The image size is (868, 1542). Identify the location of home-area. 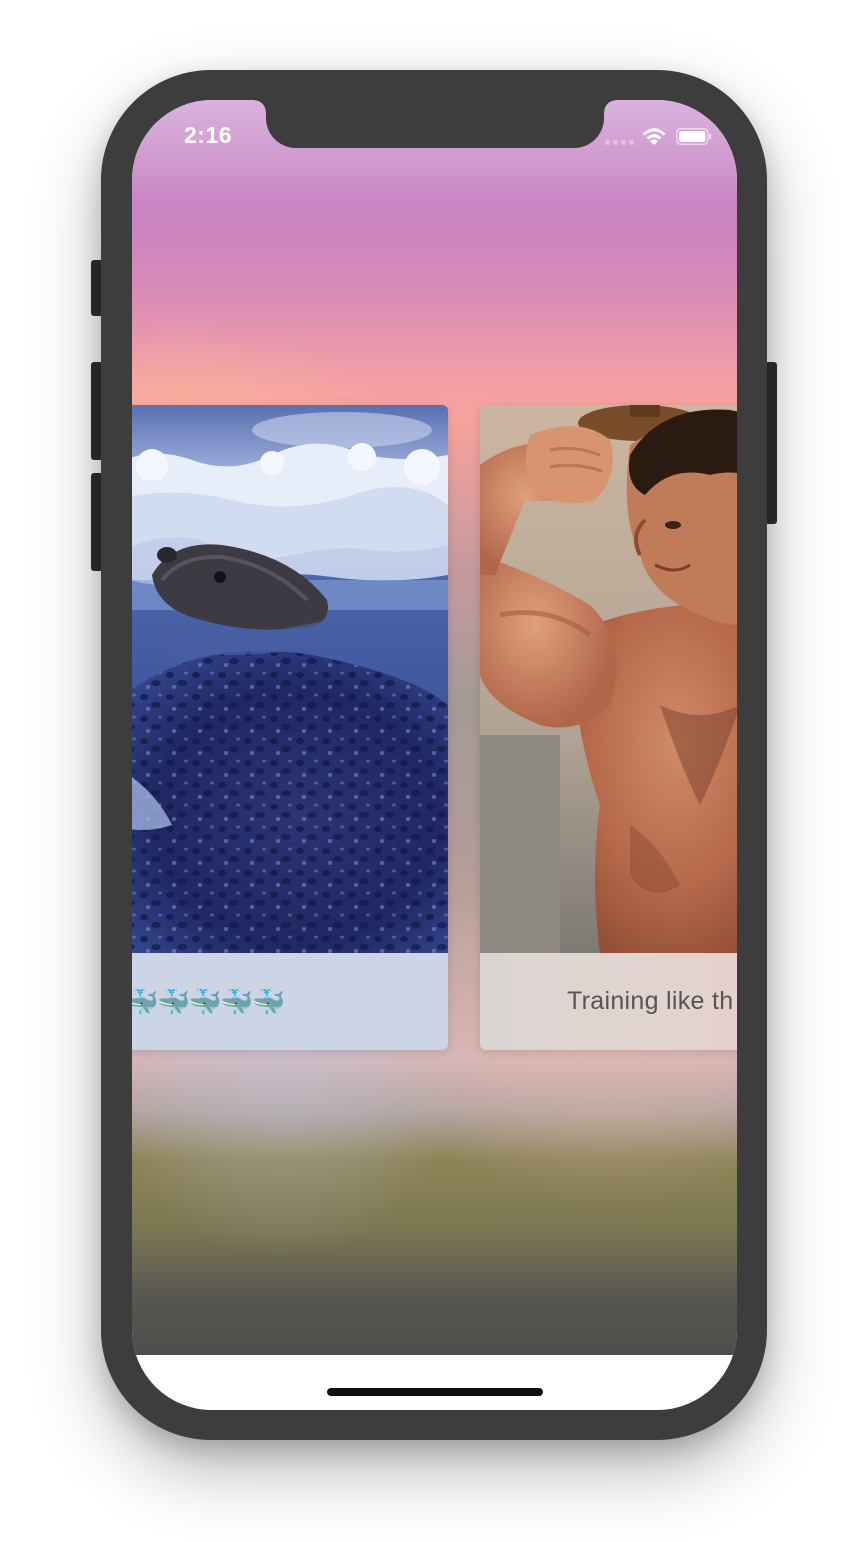
(434, 1382).